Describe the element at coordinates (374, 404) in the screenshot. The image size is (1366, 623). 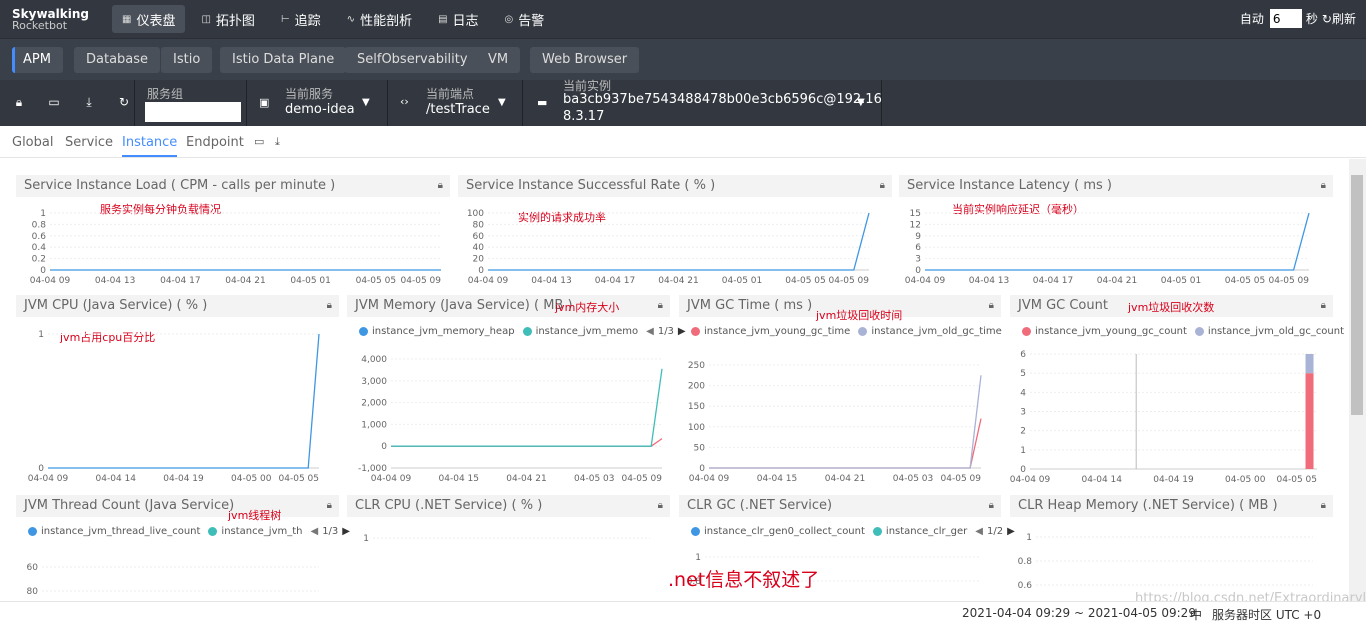
I see `y-tick-label: 2,000` at that location.